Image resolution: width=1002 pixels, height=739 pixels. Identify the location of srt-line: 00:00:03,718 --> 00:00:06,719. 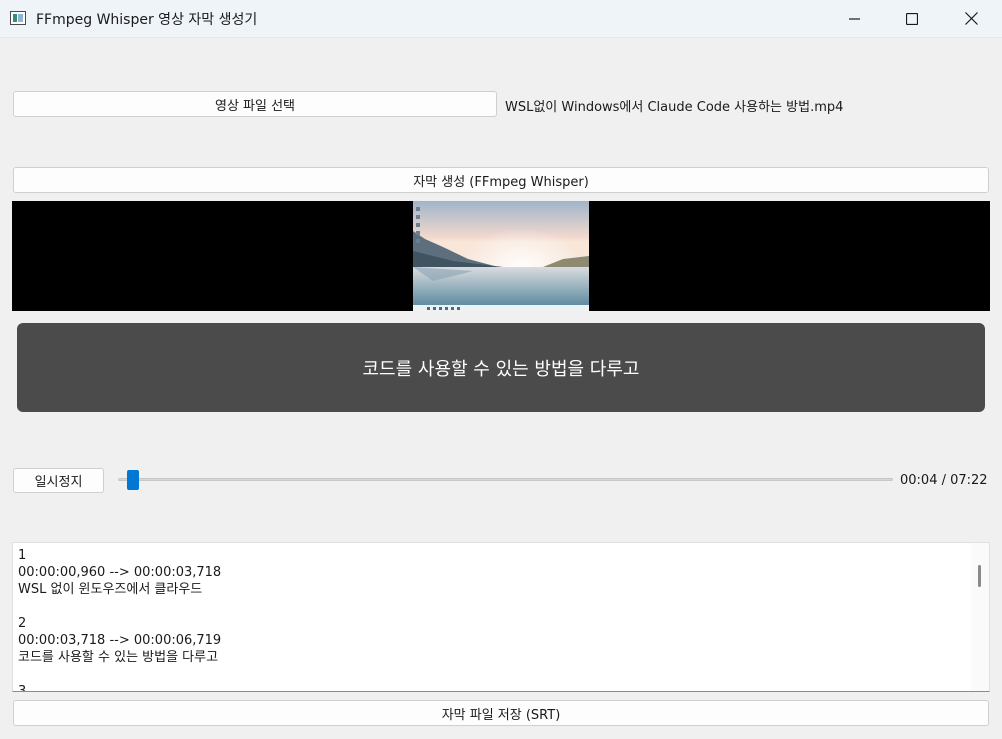
(120, 640).